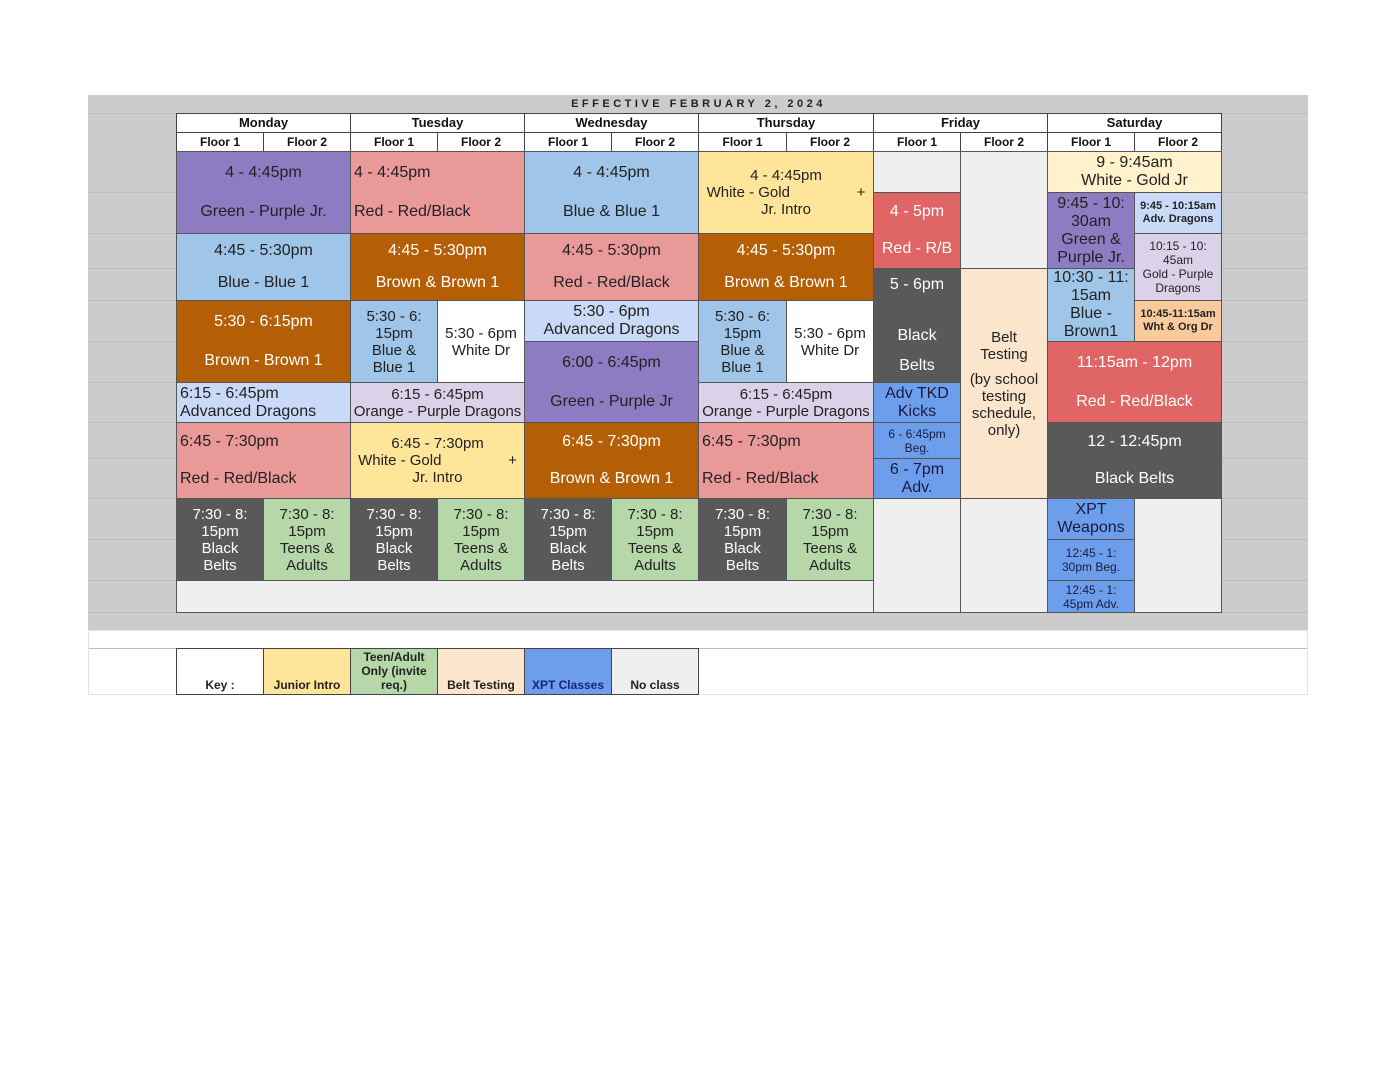  What do you see at coordinates (1091, 567) in the screenshot?
I see `class-line: 30pm Beg.` at bounding box center [1091, 567].